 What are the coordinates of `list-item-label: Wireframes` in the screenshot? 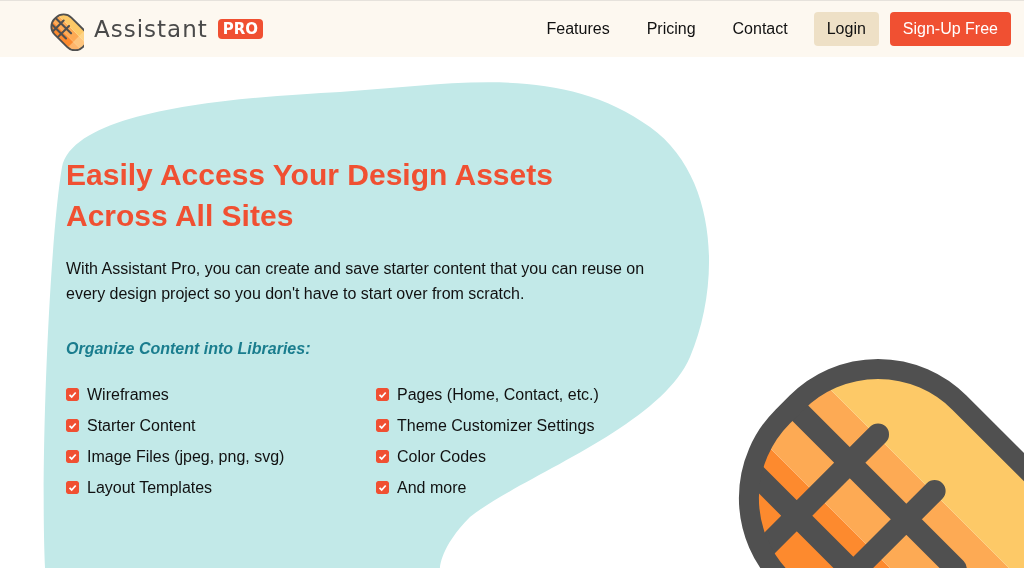 It's located at (128, 394).